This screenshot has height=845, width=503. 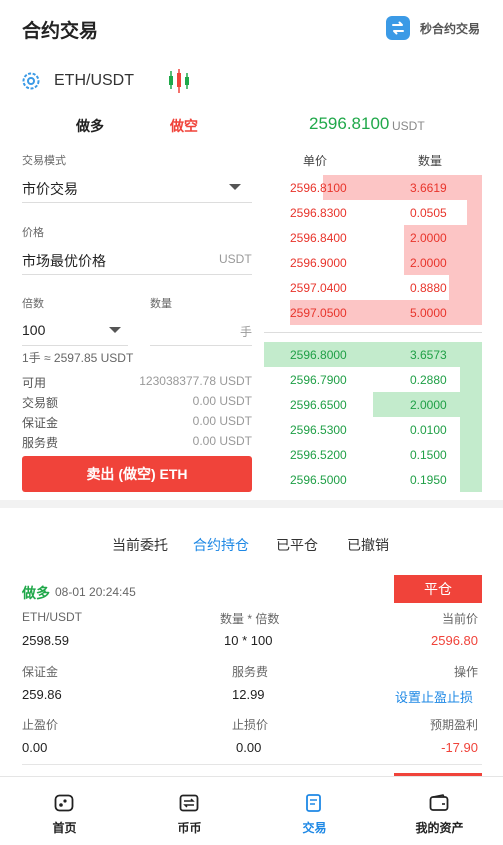 What do you see at coordinates (373, 262) in the screenshot?
I see `ask-row: 2596.9000 2.0000` at bounding box center [373, 262].